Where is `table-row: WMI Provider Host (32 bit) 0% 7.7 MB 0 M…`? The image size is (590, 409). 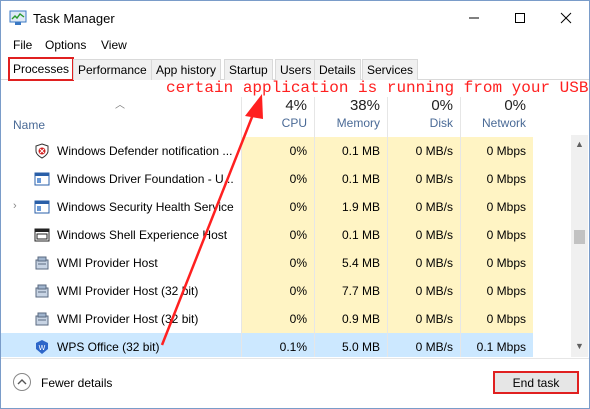 table-row: WMI Provider Host (32 bit) 0% 7.7 MB 0 M… is located at coordinates (286, 291).